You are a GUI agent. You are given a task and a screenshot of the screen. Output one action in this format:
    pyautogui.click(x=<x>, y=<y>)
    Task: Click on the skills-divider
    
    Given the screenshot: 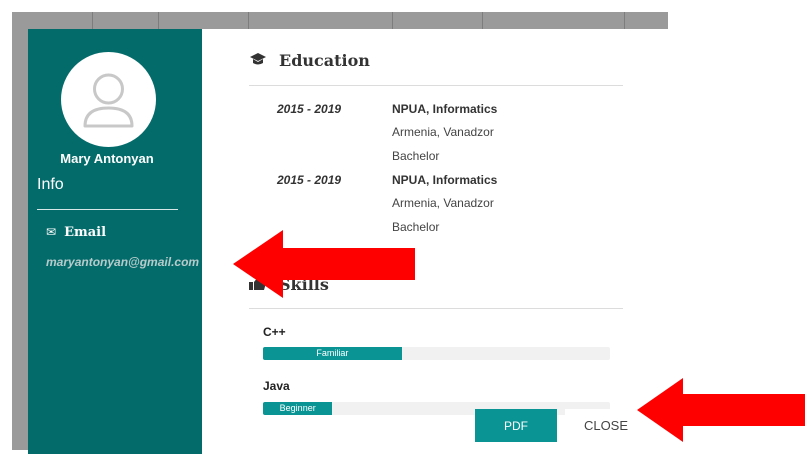 What is the action you would take?
    pyautogui.click(x=436, y=308)
    